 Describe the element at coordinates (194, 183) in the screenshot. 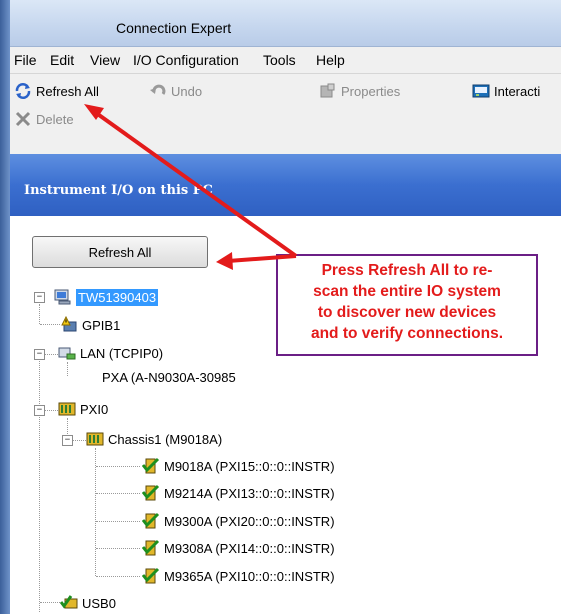

I see `arrow-to-toolbar-refresh` at that location.